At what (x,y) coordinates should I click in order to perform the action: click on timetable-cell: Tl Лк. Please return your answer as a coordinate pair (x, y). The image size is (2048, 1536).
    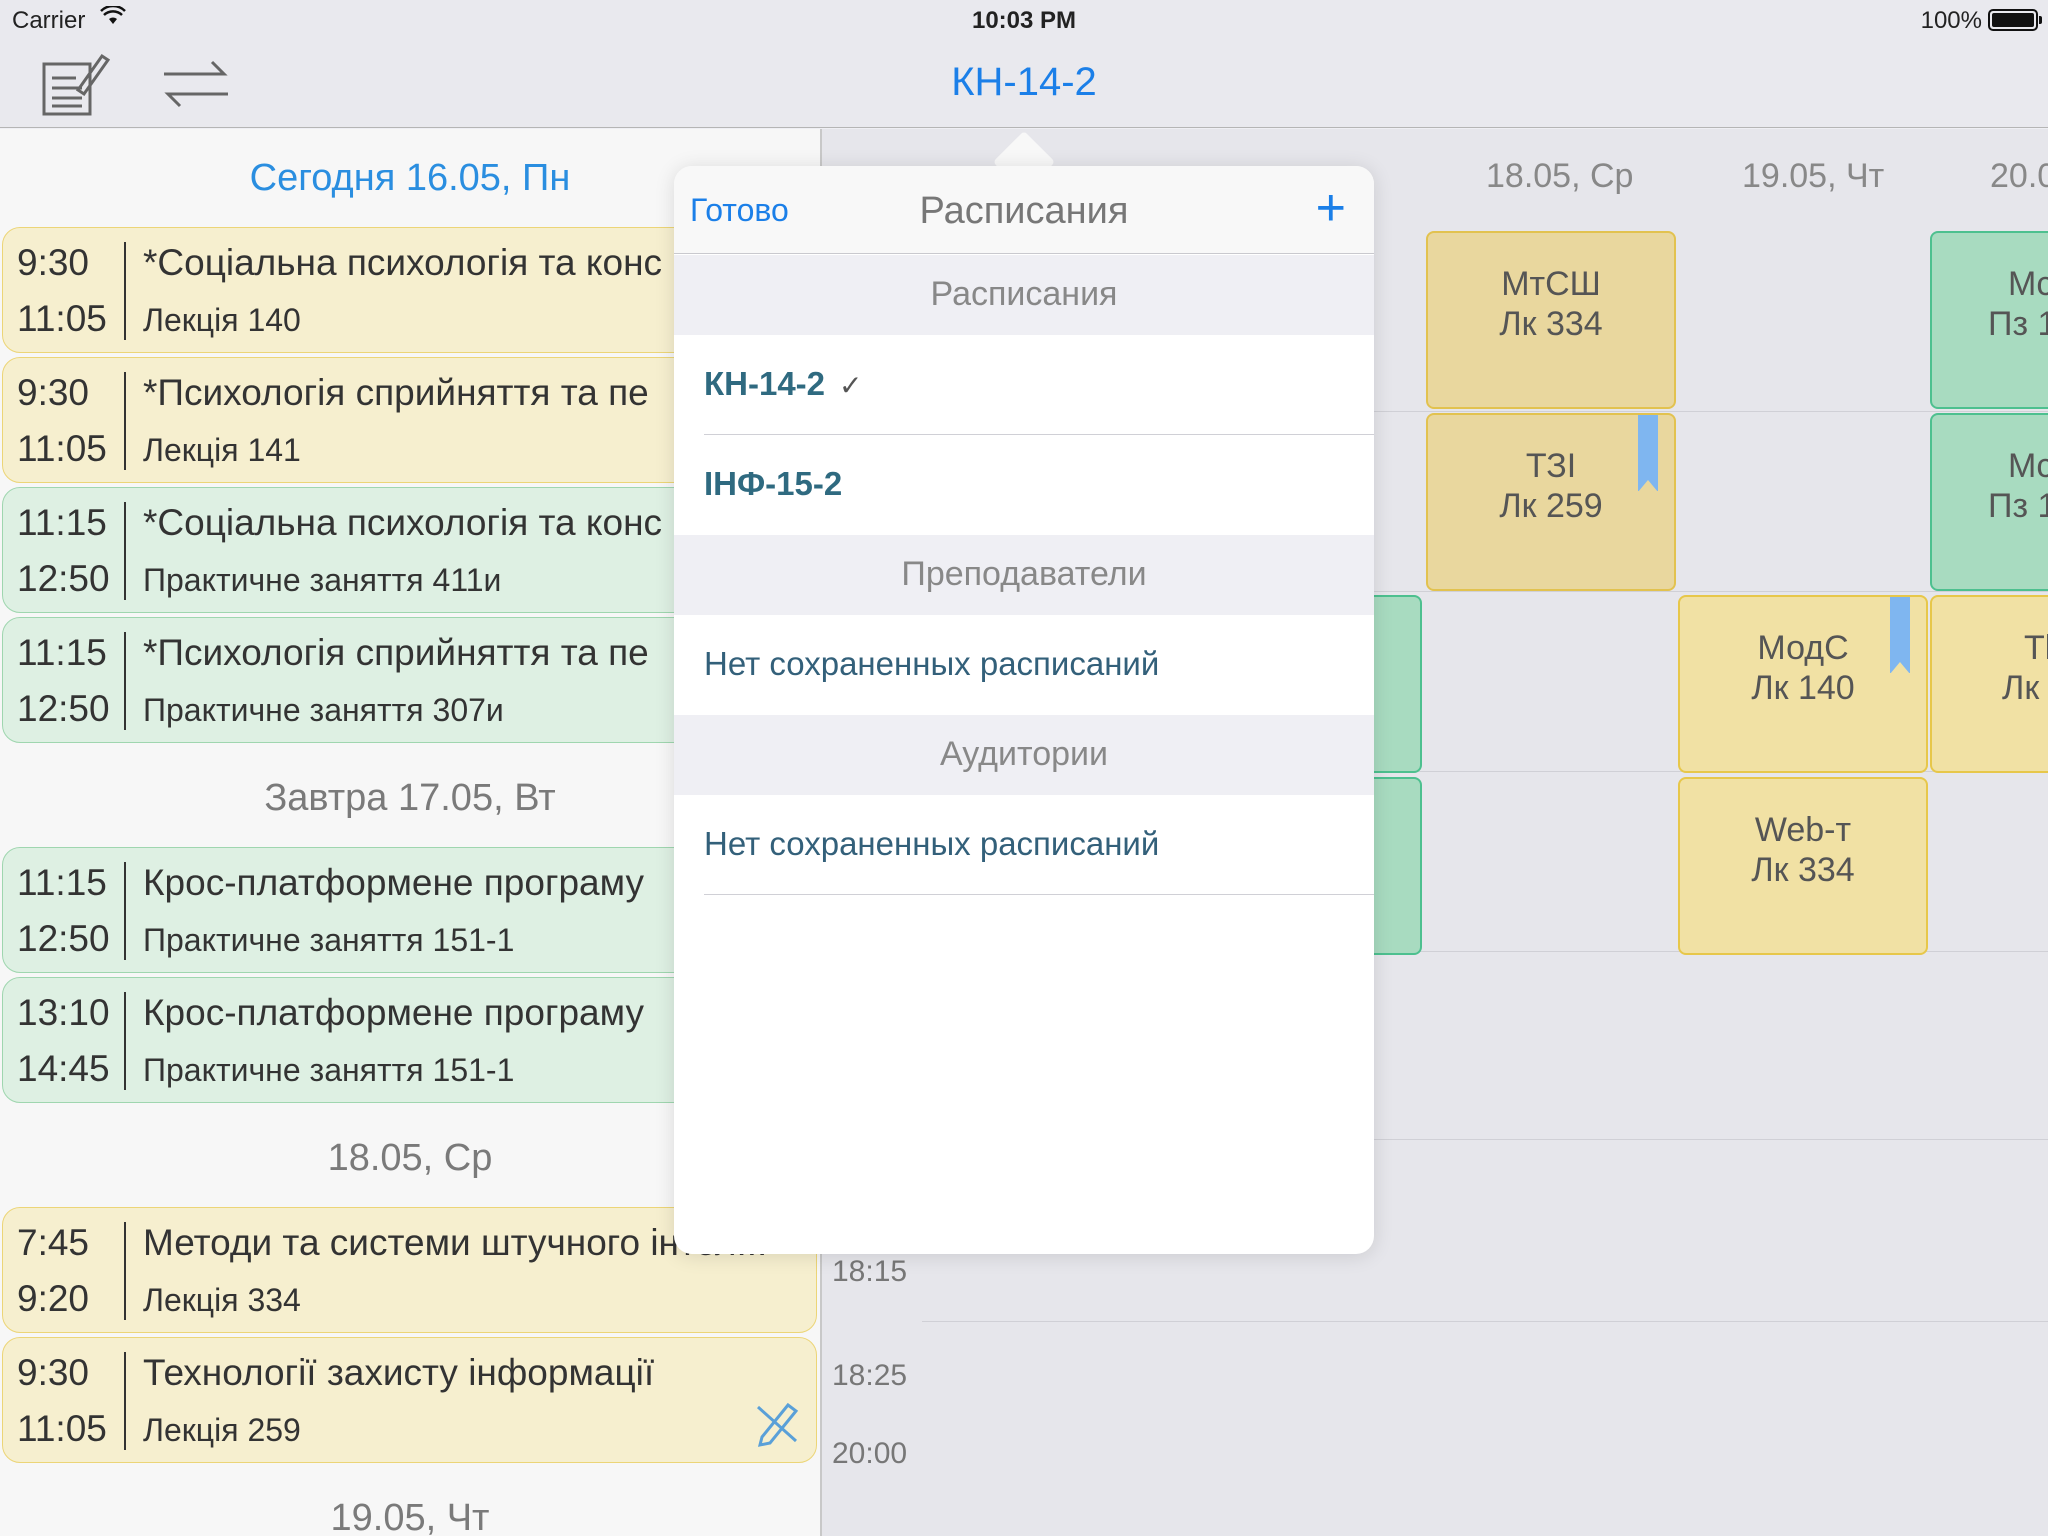
    Looking at the image, I should click on (1989, 684).